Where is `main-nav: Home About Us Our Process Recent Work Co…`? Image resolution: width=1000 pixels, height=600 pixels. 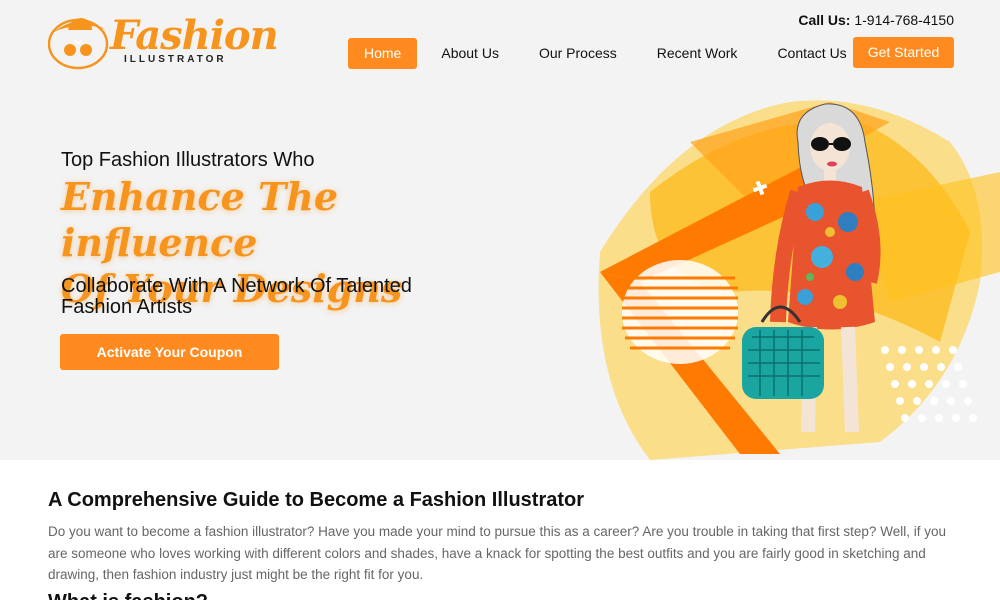 main-nav: Home About Us Our Process Recent Work Co… is located at coordinates (609, 53).